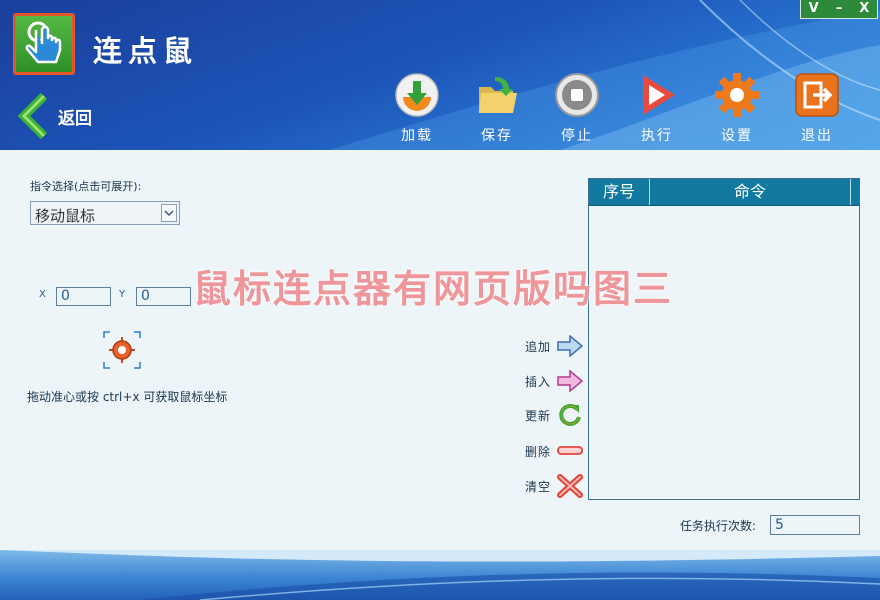 The image size is (880, 600). I want to click on insert-label: 插入, so click(538, 381).